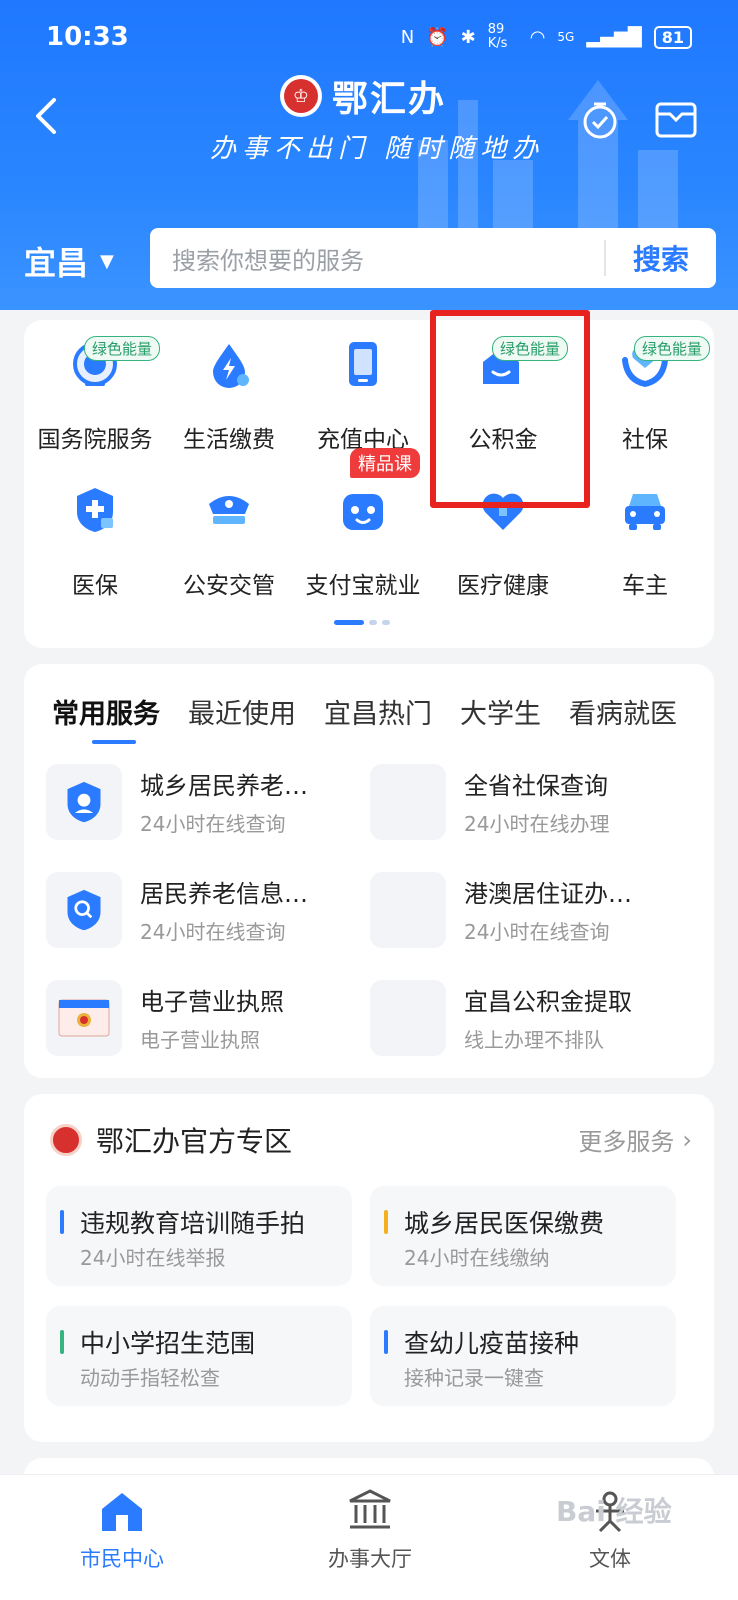 The image size is (738, 1600). I want to click on tab-medical: 看病就医, so click(623, 711).